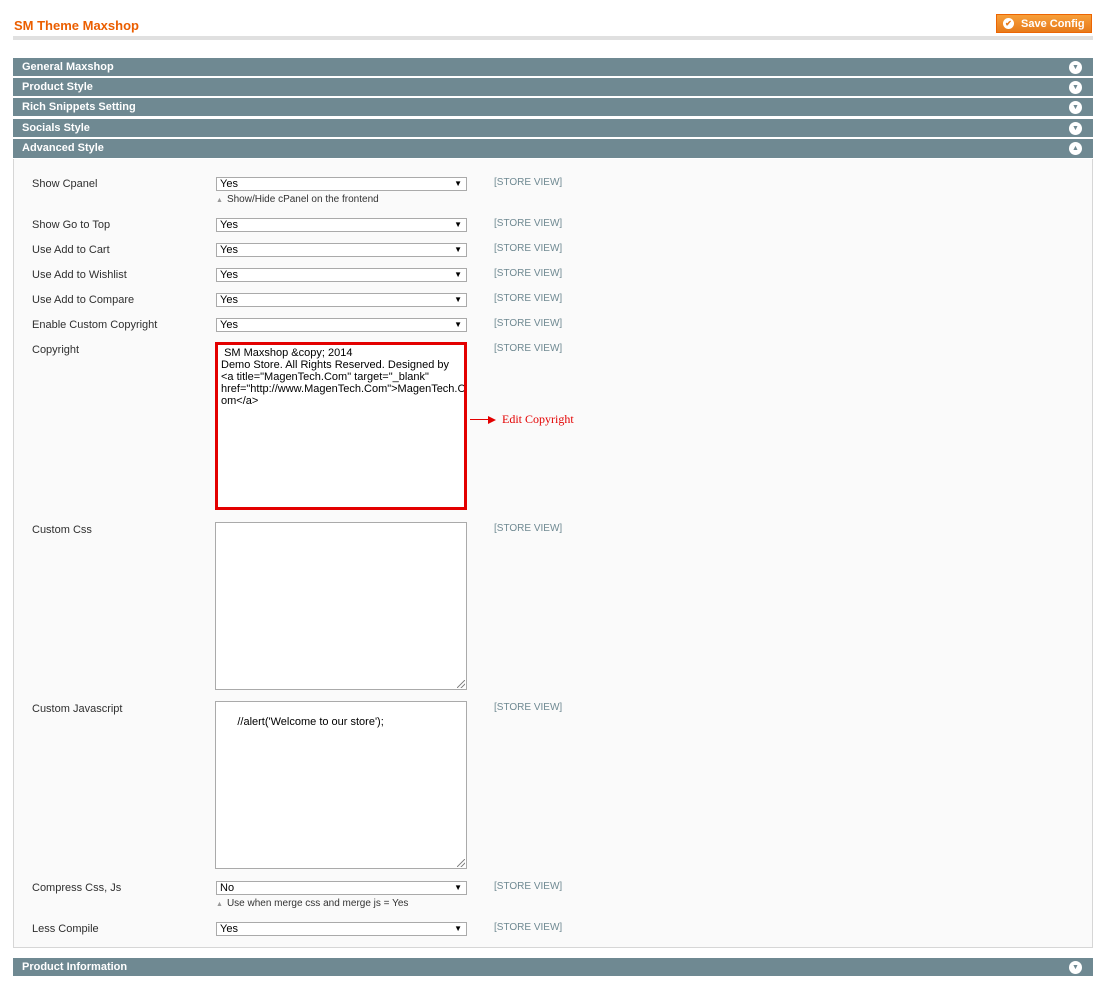 This screenshot has width=1106, height=990. I want to click on field-note: ▲ Use when merge css and merge js = Yes, so click(312, 903).